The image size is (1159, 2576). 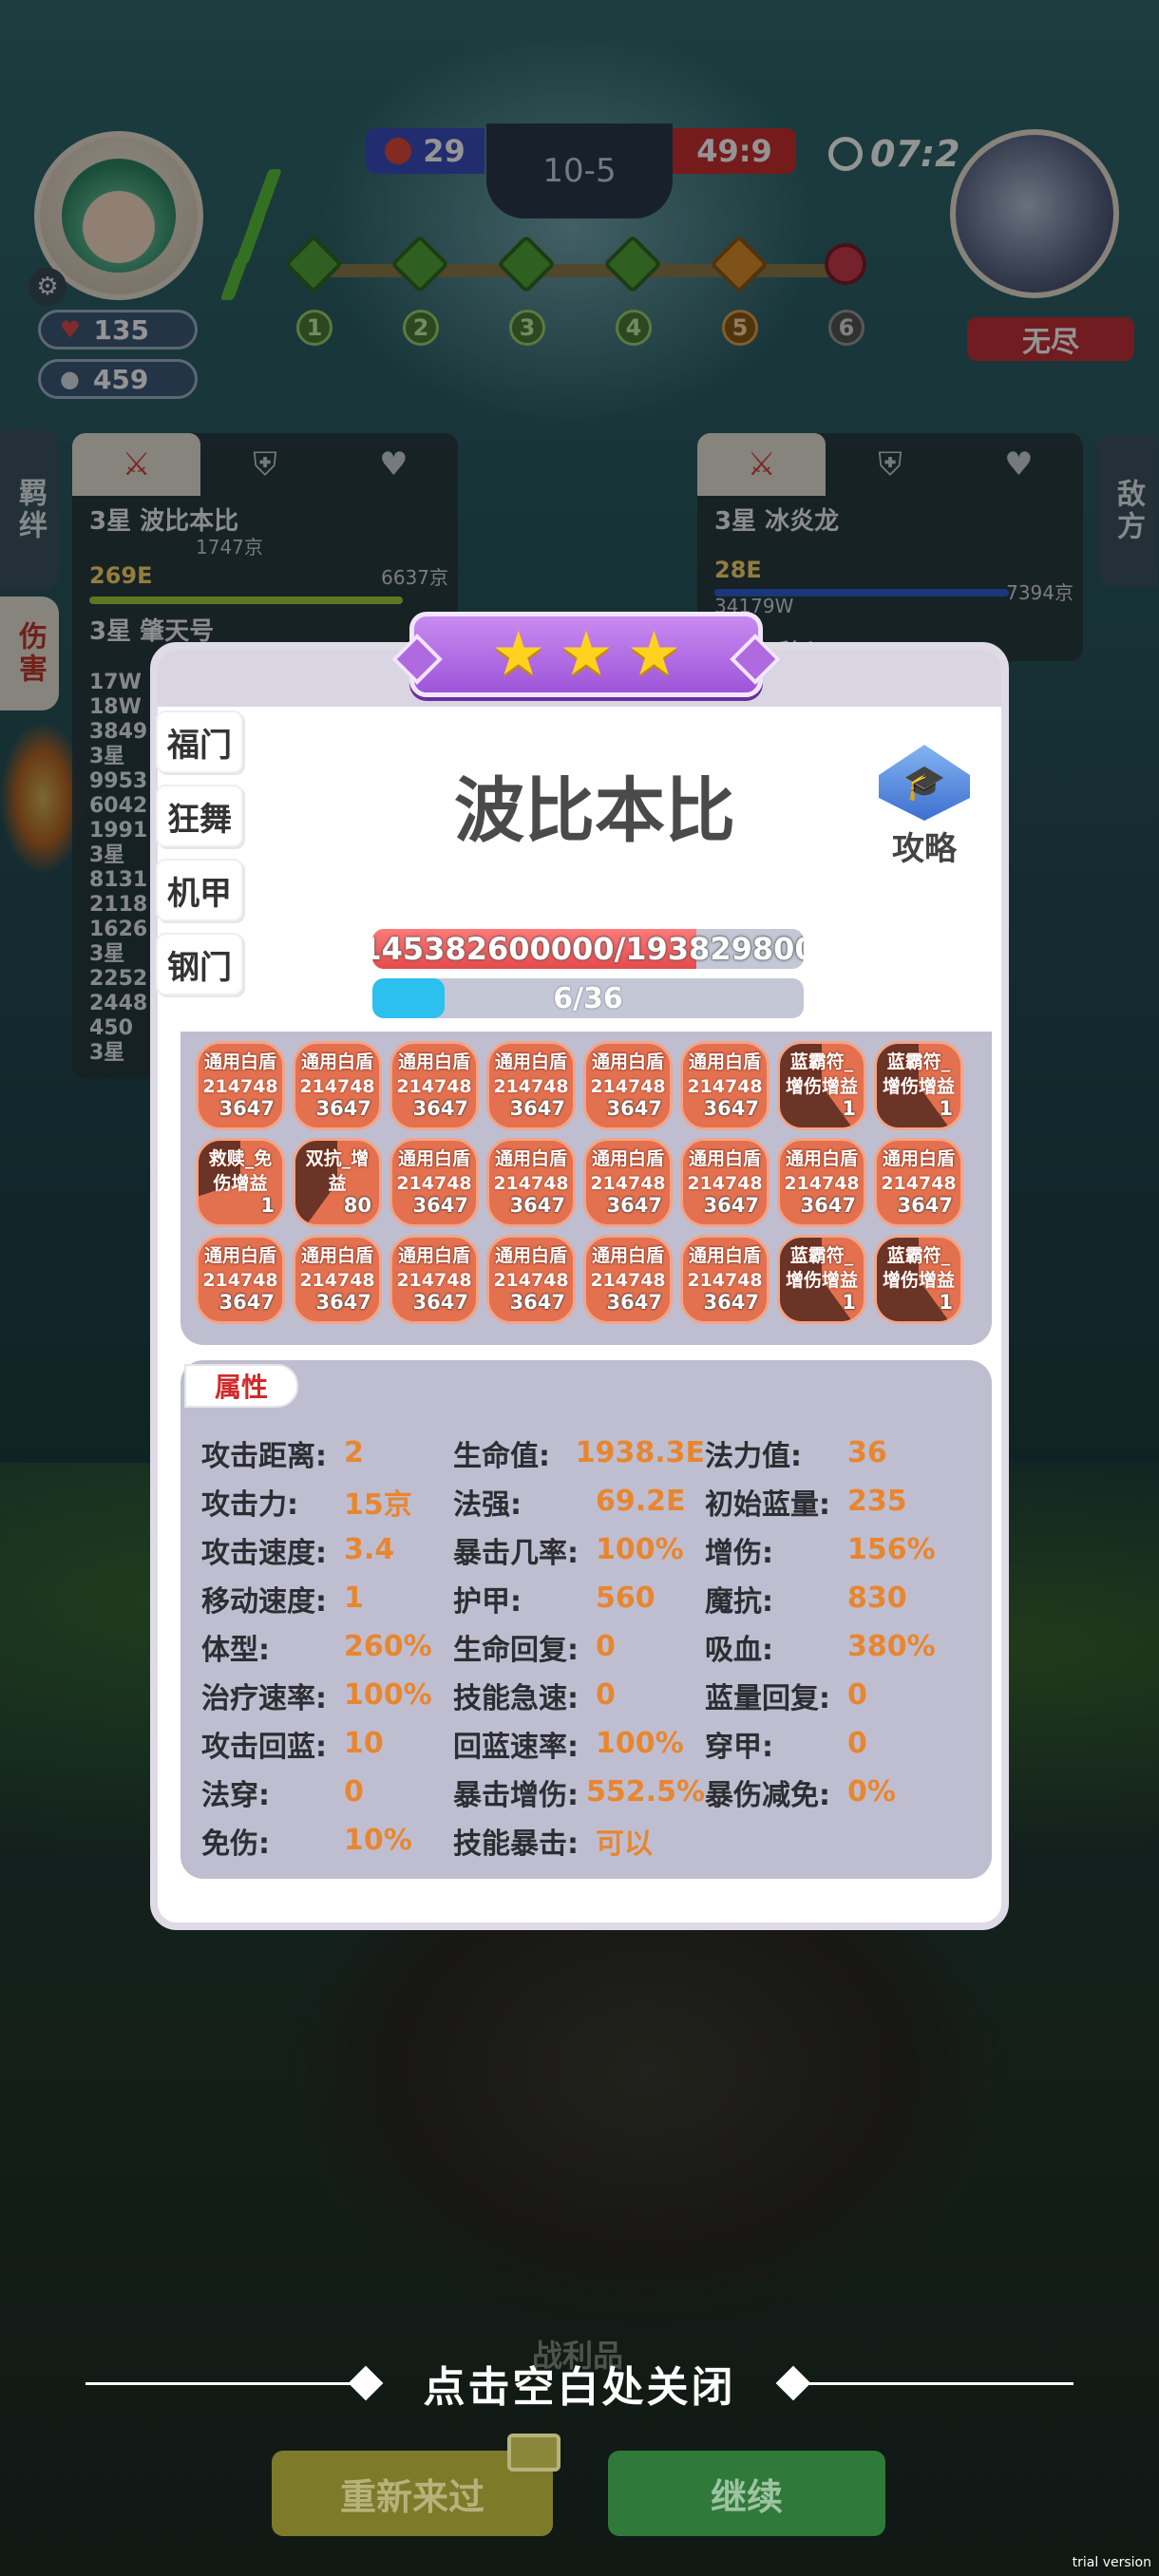 What do you see at coordinates (378, 1504) in the screenshot?
I see `attribute-value: 15京` at bounding box center [378, 1504].